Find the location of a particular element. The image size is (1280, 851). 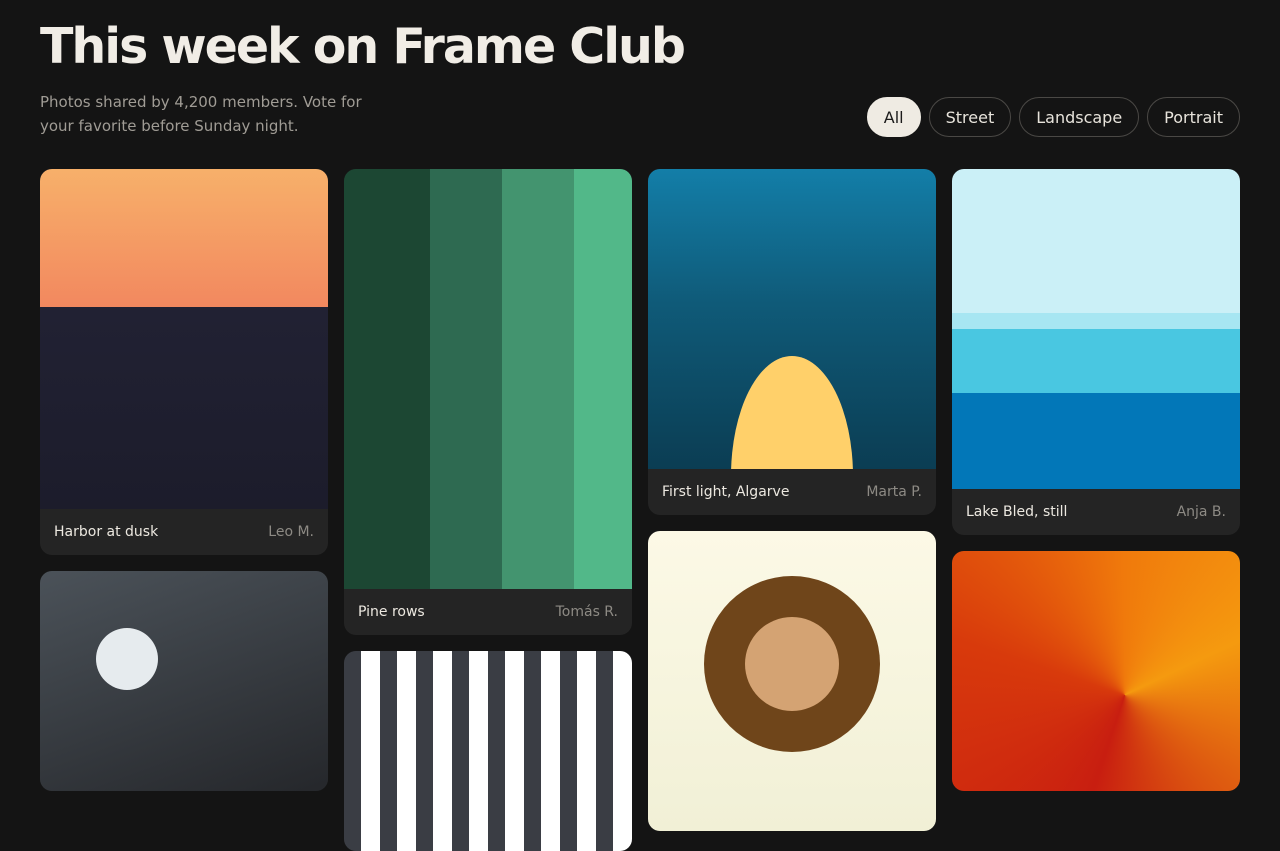

photo-author: Tomás R. is located at coordinates (587, 612).